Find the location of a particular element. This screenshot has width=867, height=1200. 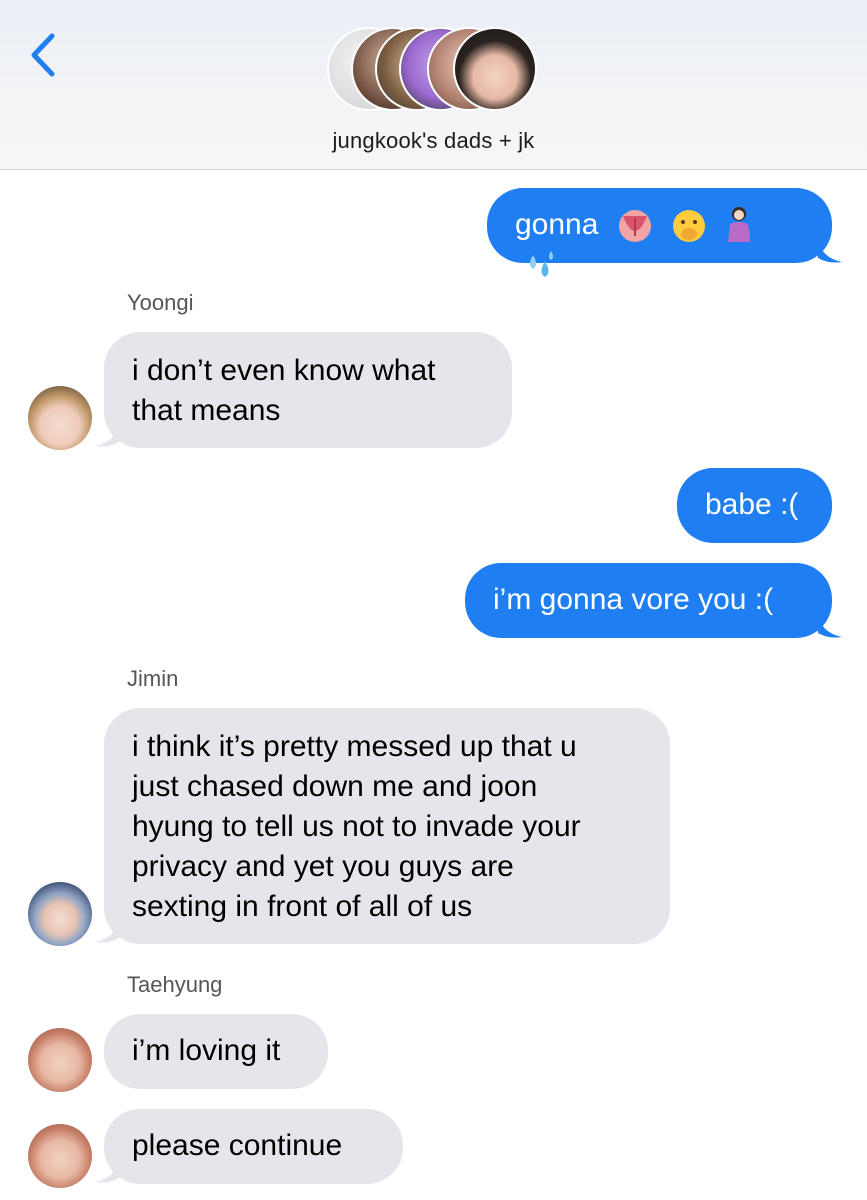

sender-name: Taehyung is located at coordinates (175, 984).